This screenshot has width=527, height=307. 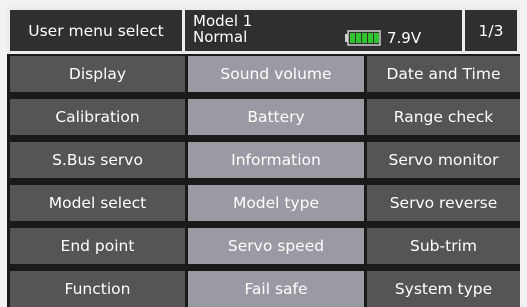 What do you see at coordinates (276, 246) in the screenshot?
I see `menu-servo-speed-button: Servo speed` at bounding box center [276, 246].